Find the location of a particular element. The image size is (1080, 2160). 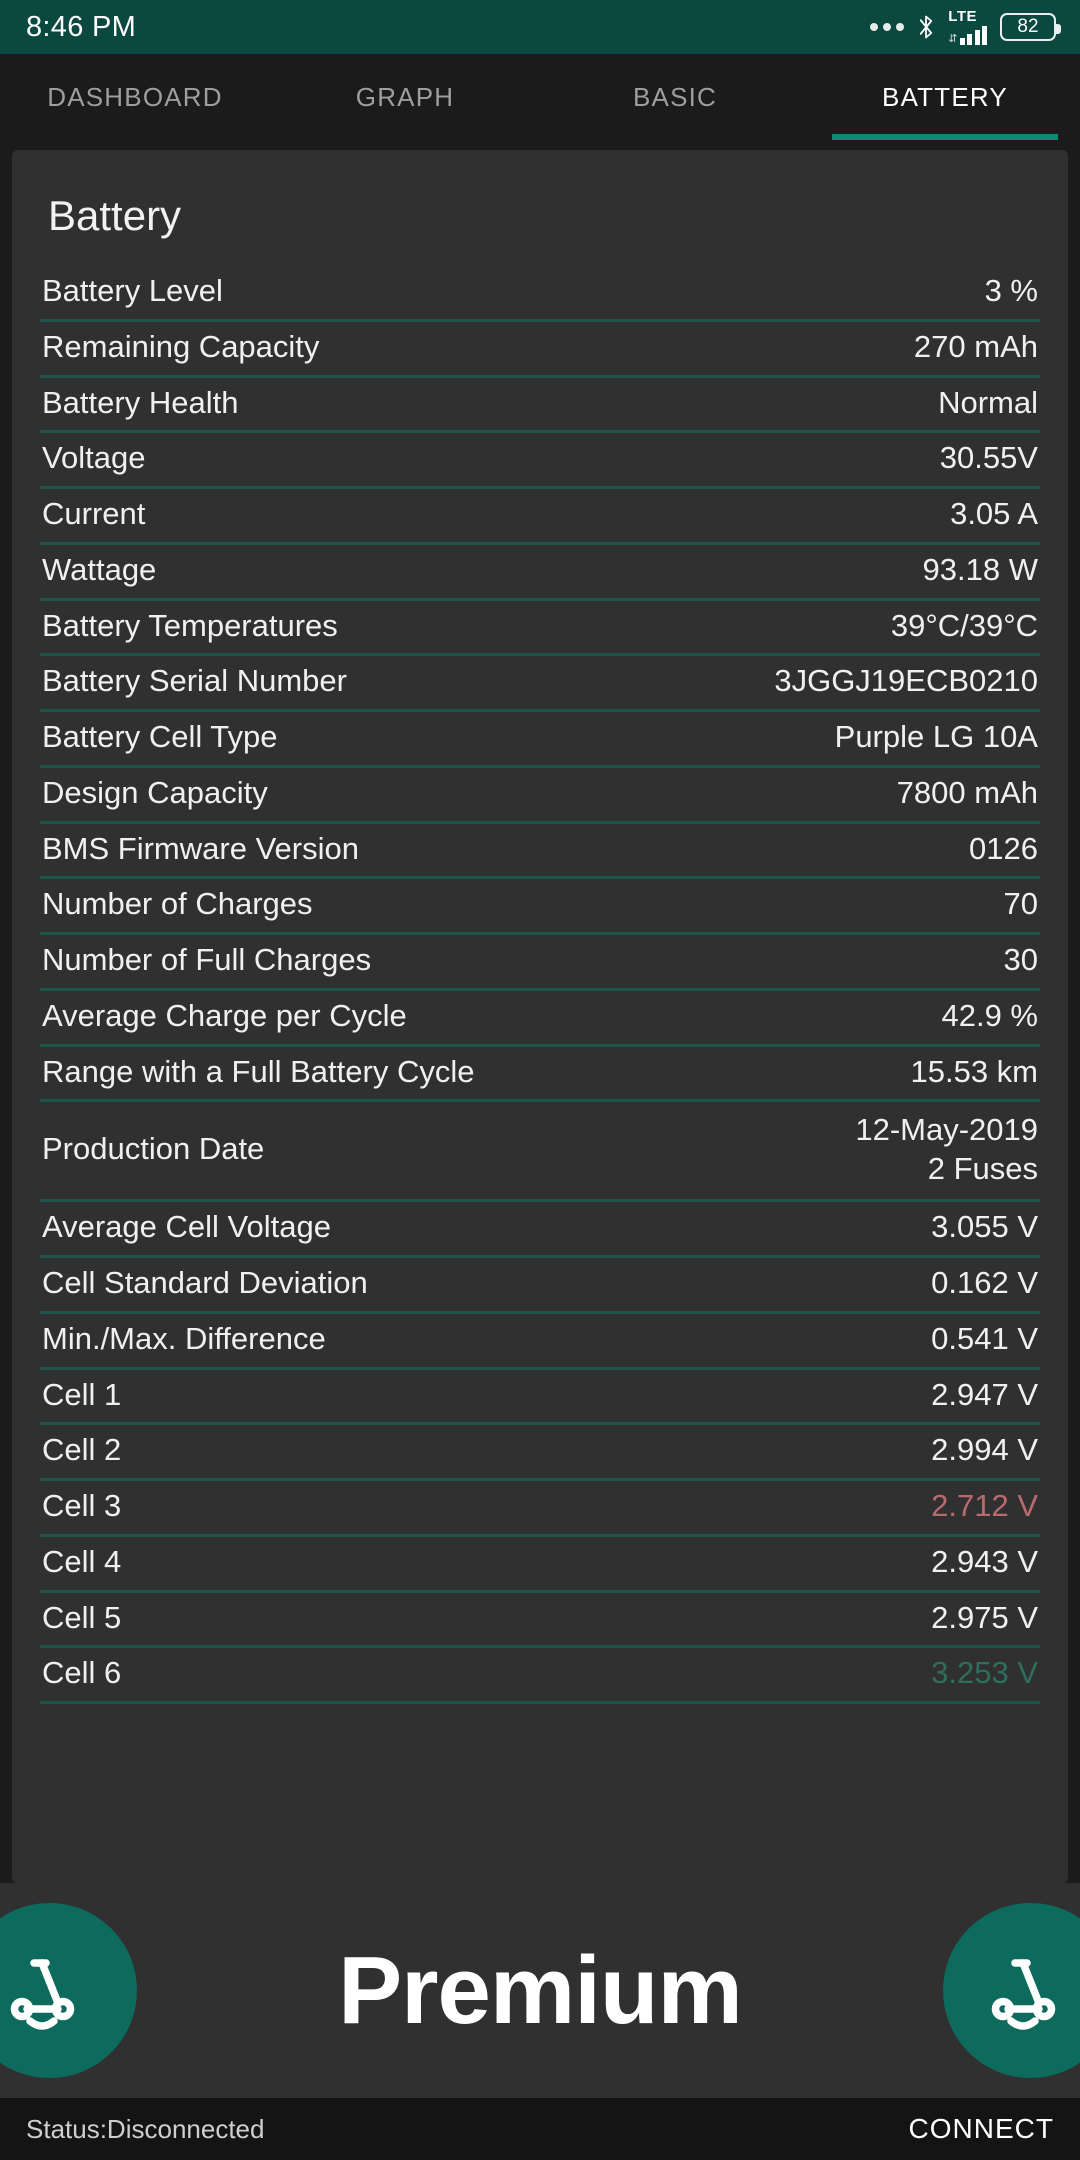

row-value: 3.253 V is located at coordinates (984, 1673).